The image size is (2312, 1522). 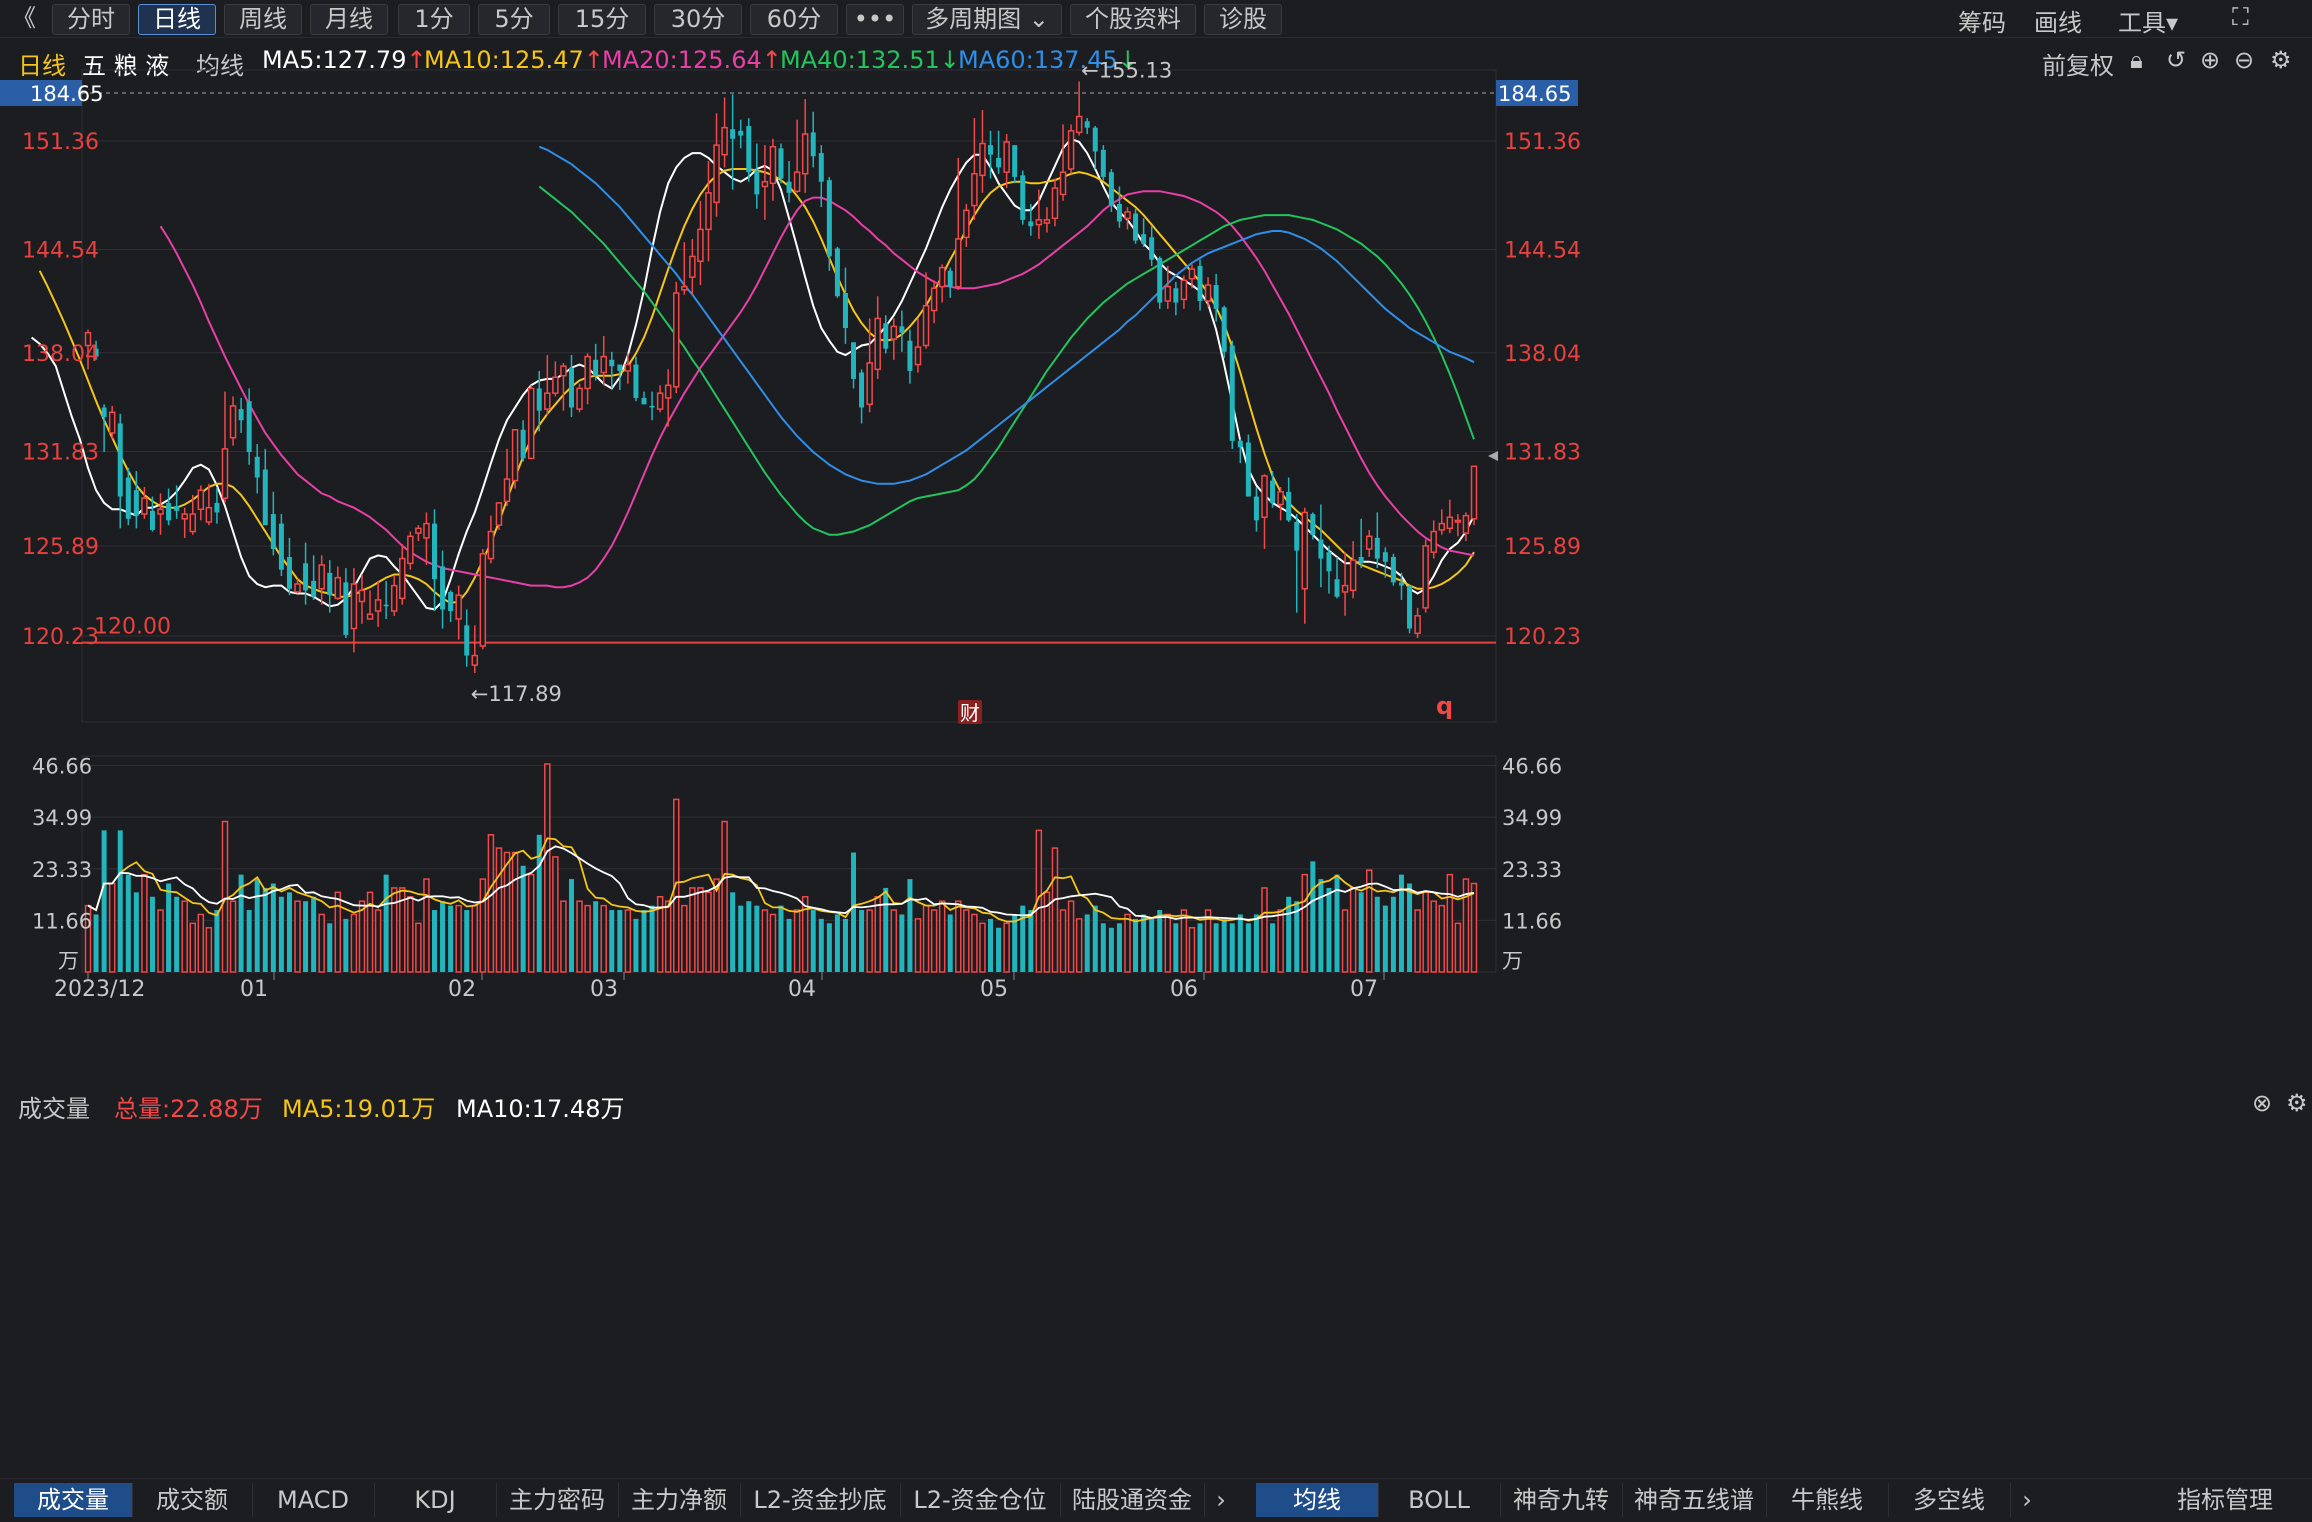 I want to click on dashed-level-label-left: 184.65, so click(x=66, y=94).